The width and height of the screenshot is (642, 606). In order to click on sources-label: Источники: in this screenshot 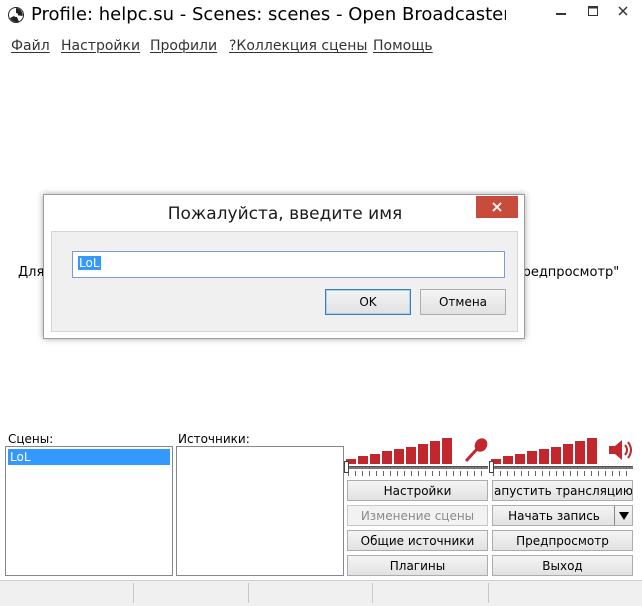, I will do `click(214, 439)`.